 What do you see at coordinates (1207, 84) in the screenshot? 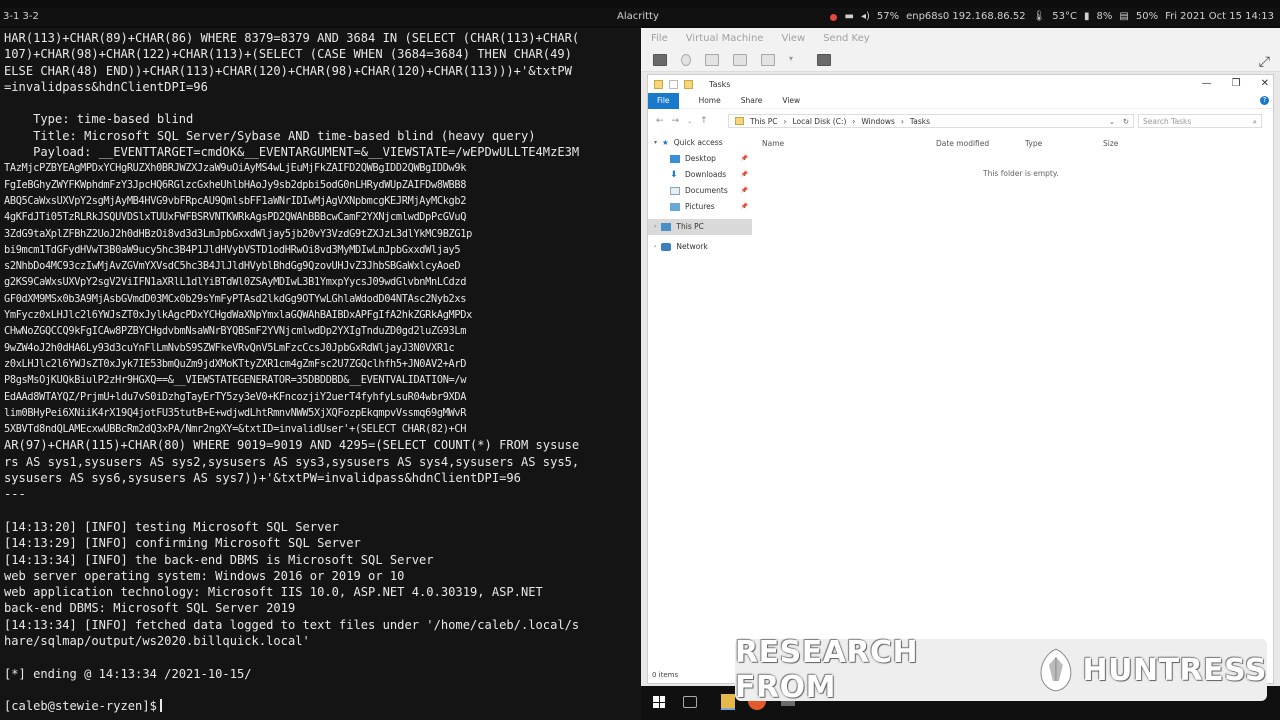
I see `minimize-button: —` at bounding box center [1207, 84].